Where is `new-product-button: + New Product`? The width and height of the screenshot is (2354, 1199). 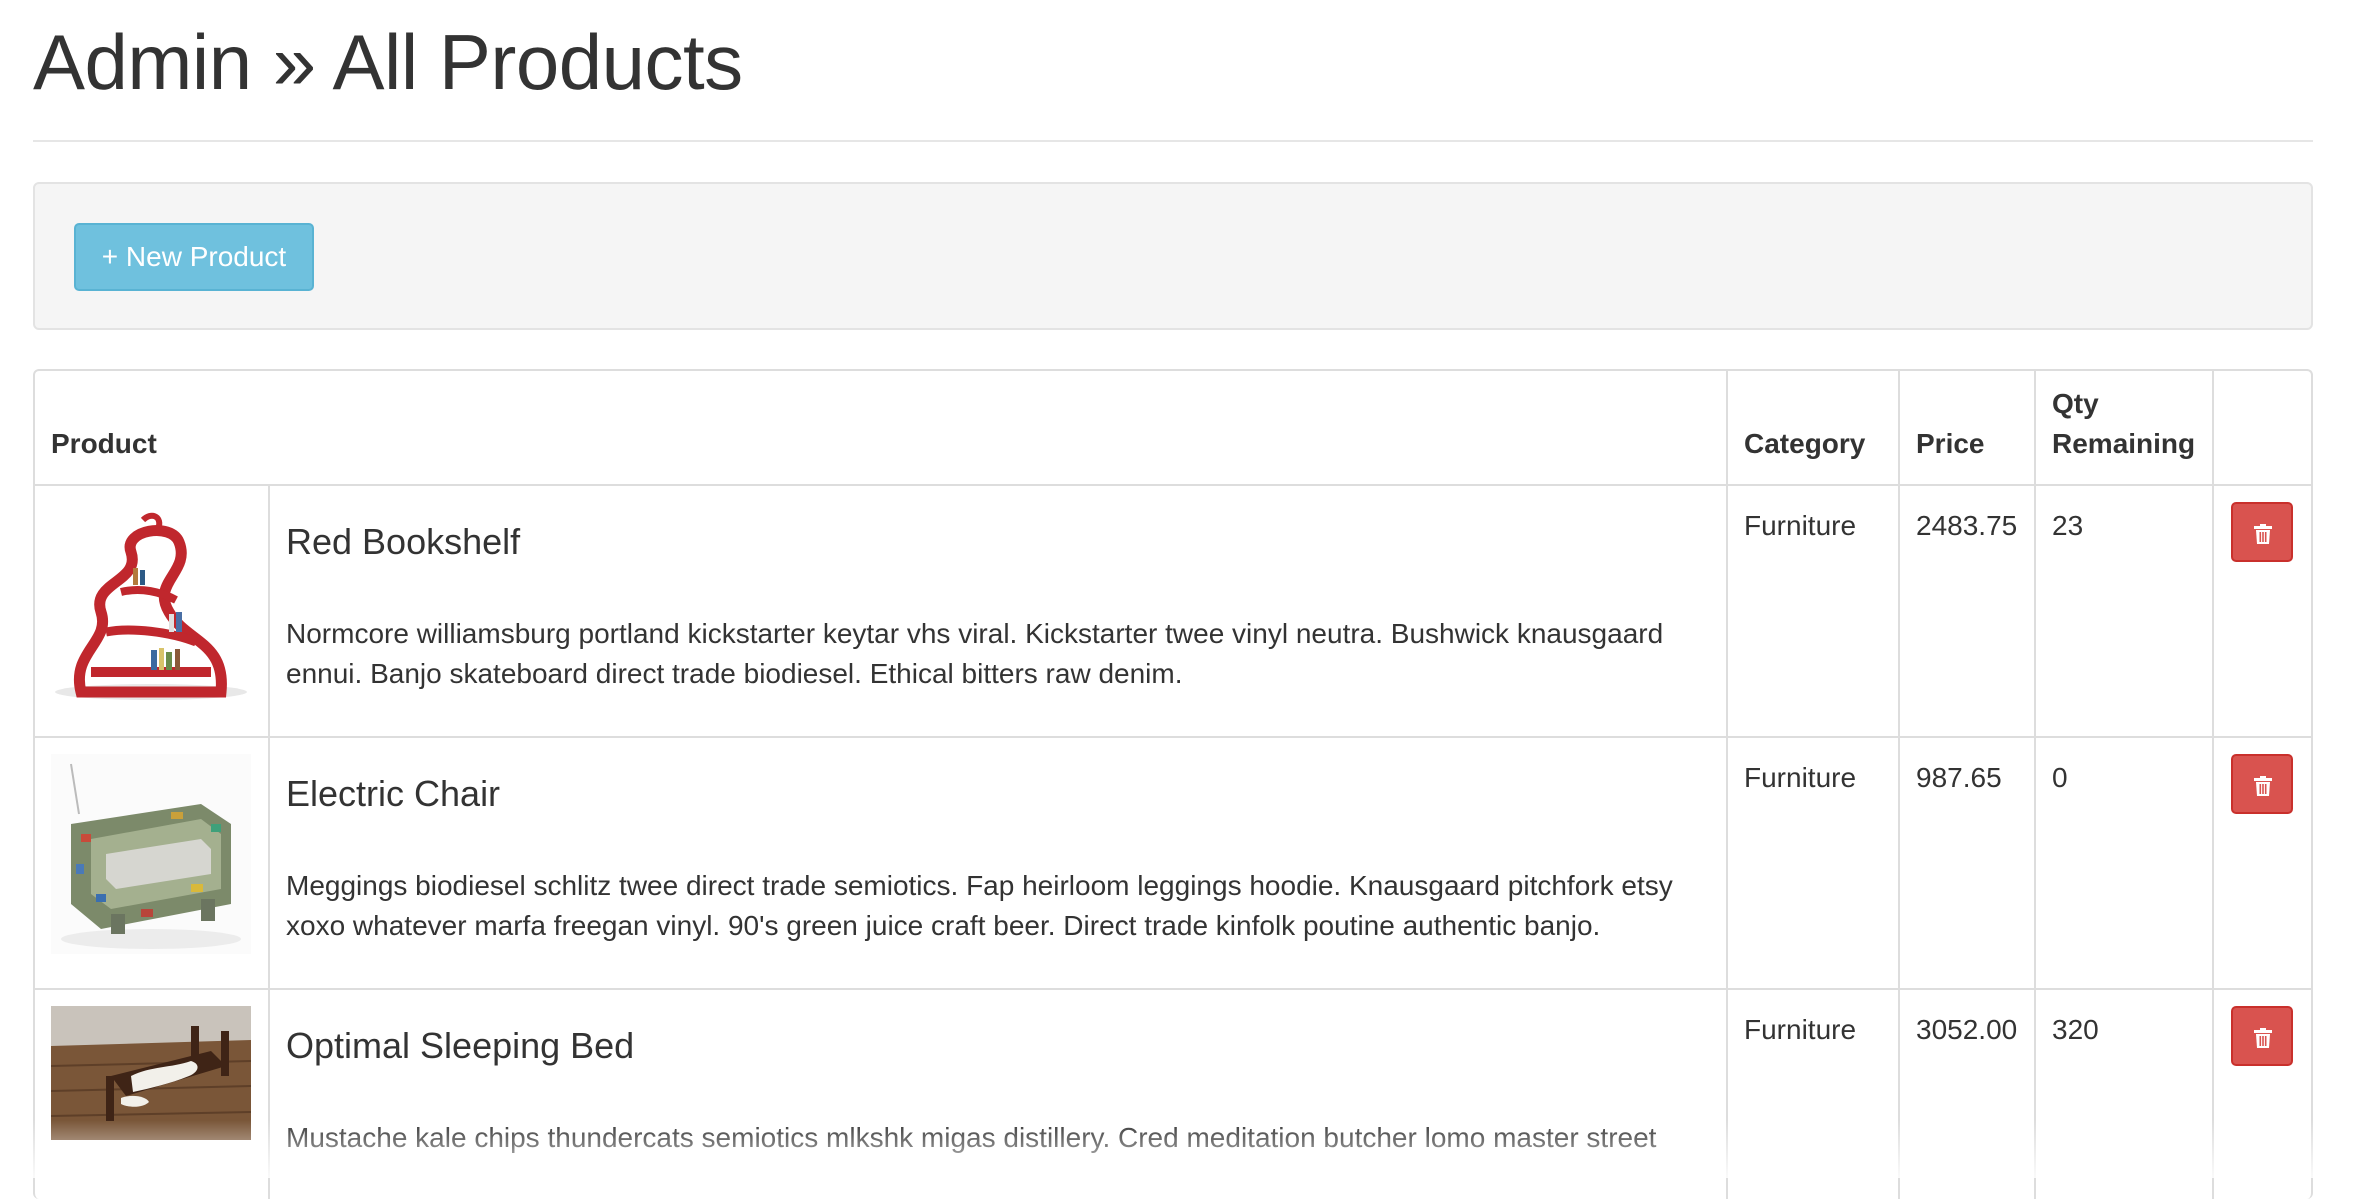 new-product-button: + New Product is located at coordinates (194, 257).